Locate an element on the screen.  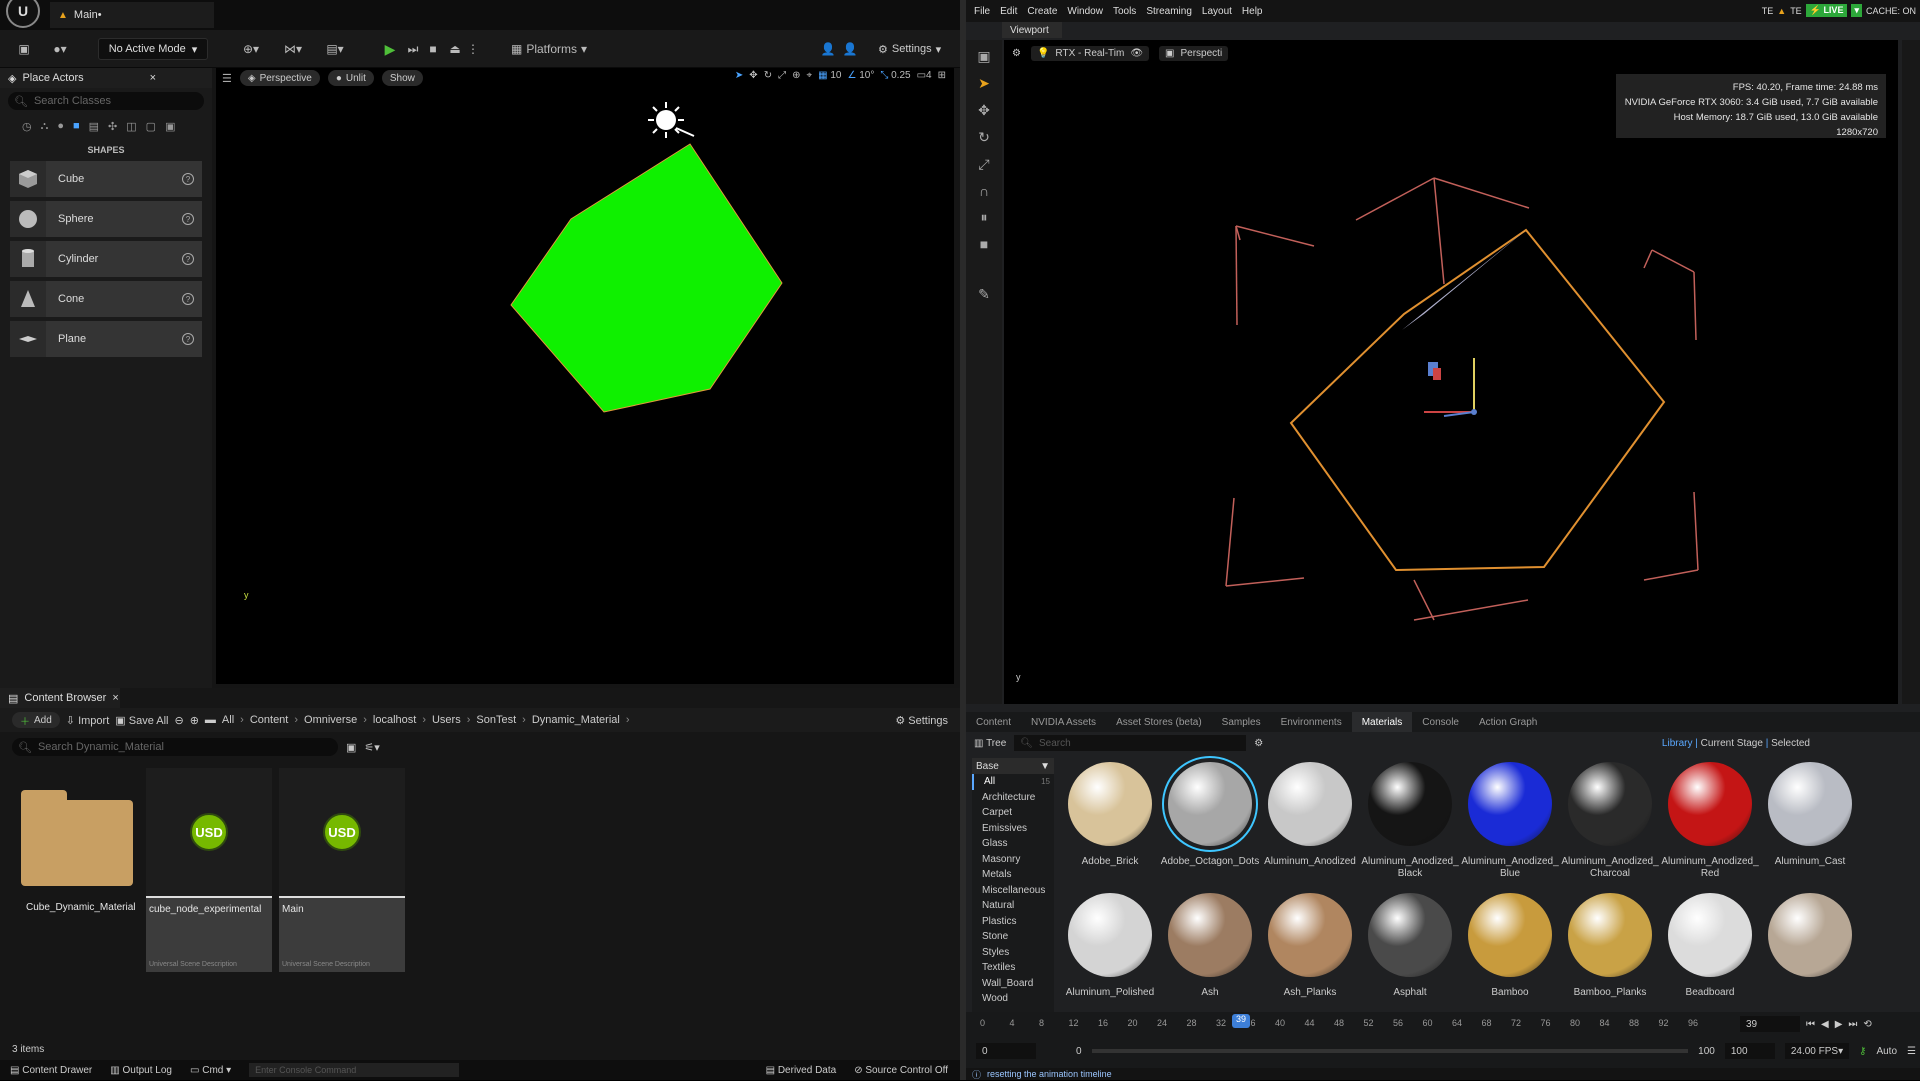
loop-icon: ⟲ is located at coordinates (1867, 1024).